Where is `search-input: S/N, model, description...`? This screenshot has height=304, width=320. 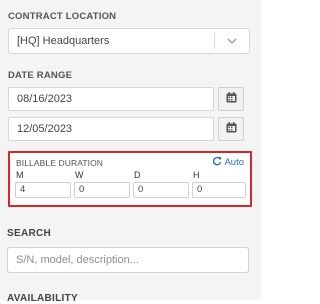 search-input: S/N, model, description... is located at coordinates (128, 260).